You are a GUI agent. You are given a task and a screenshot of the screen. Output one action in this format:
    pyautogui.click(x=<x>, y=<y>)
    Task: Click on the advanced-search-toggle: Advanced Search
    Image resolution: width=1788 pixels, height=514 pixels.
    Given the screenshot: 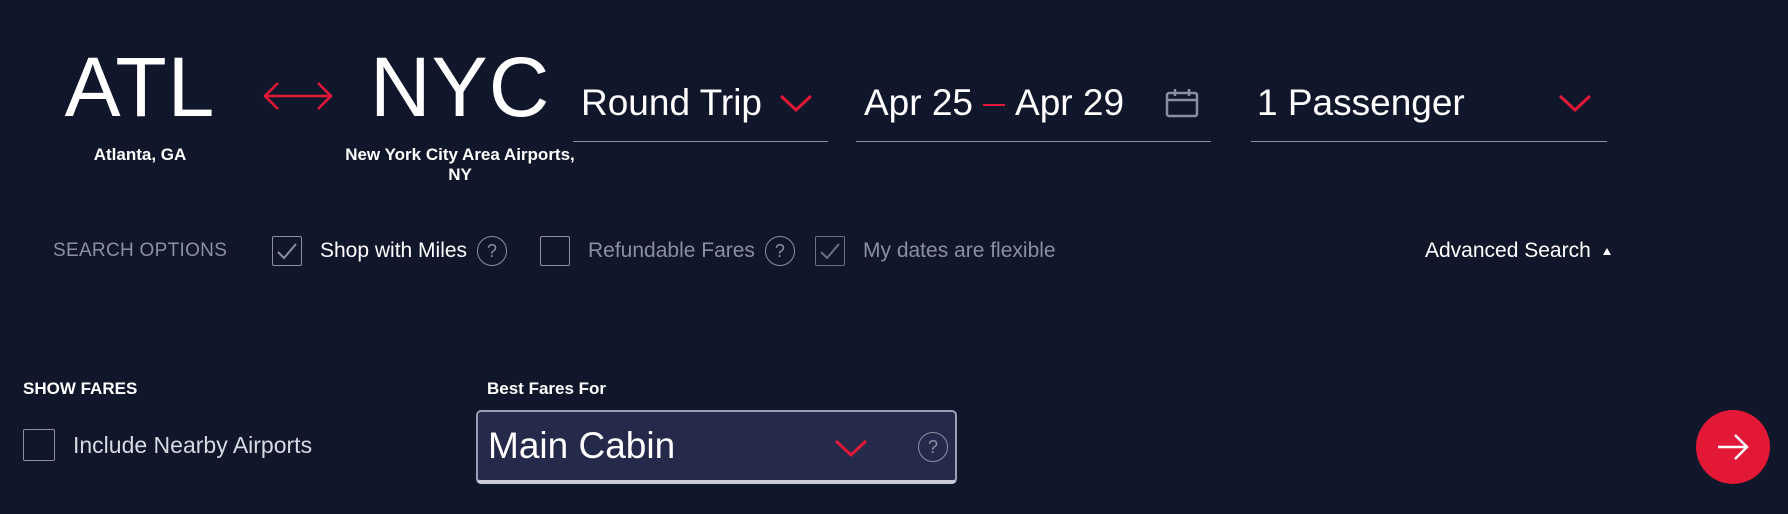 What is the action you would take?
    pyautogui.click(x=1518, y=251)
    